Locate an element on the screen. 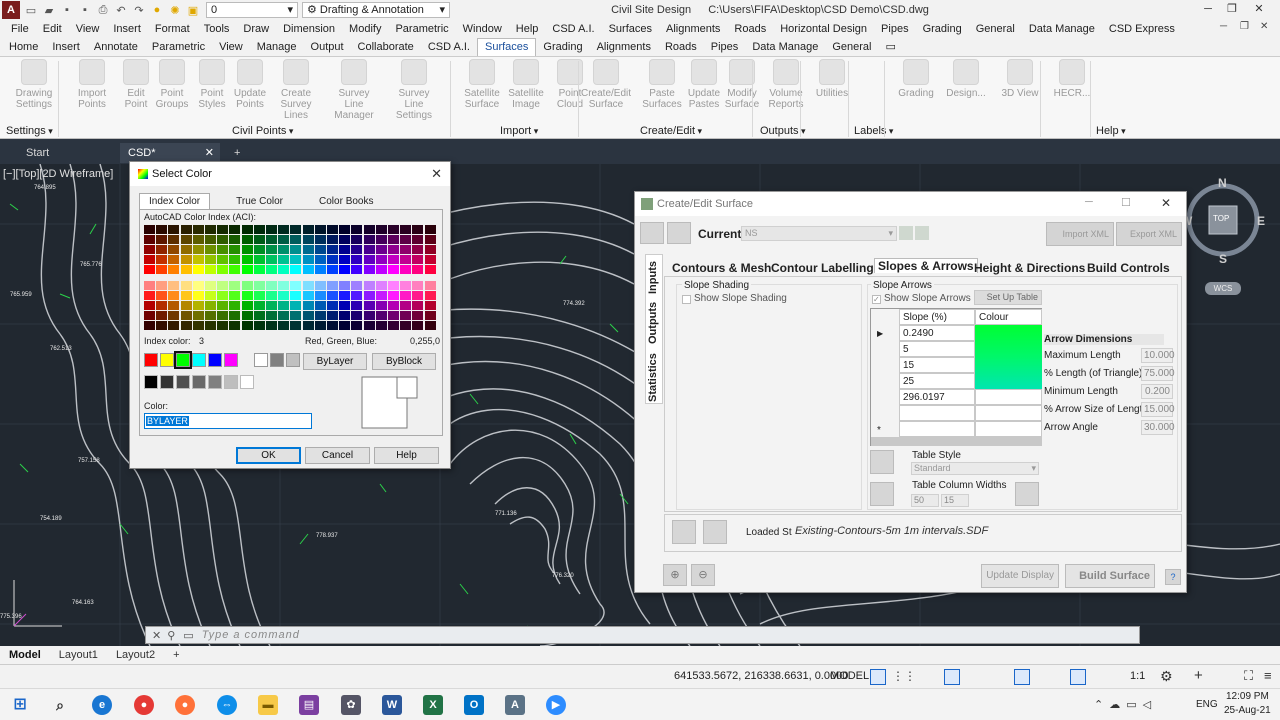 This screenshot has height=720, width=1280. menu-parametric: Parametric is located at coordinates (421, 29).